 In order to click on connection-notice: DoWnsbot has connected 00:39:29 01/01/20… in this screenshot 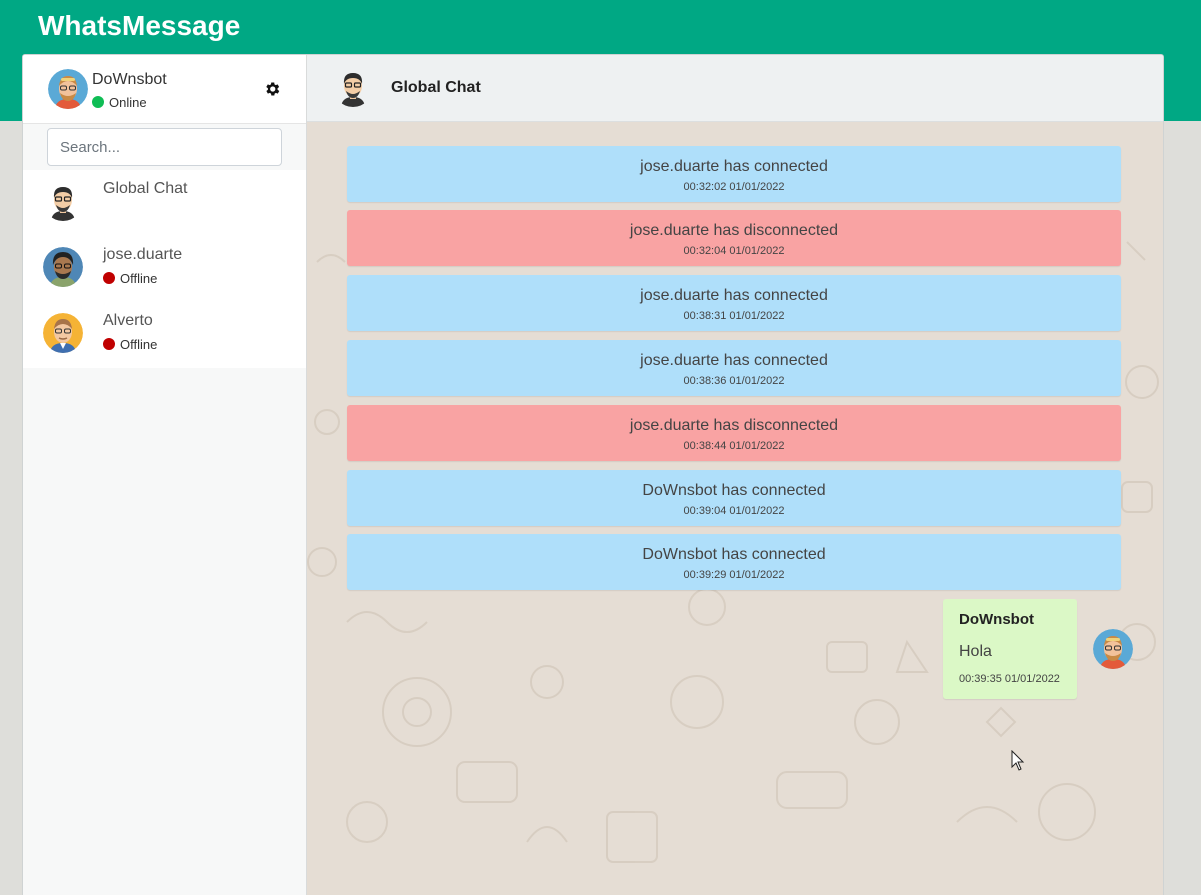, I will do `click(734, 562)`.